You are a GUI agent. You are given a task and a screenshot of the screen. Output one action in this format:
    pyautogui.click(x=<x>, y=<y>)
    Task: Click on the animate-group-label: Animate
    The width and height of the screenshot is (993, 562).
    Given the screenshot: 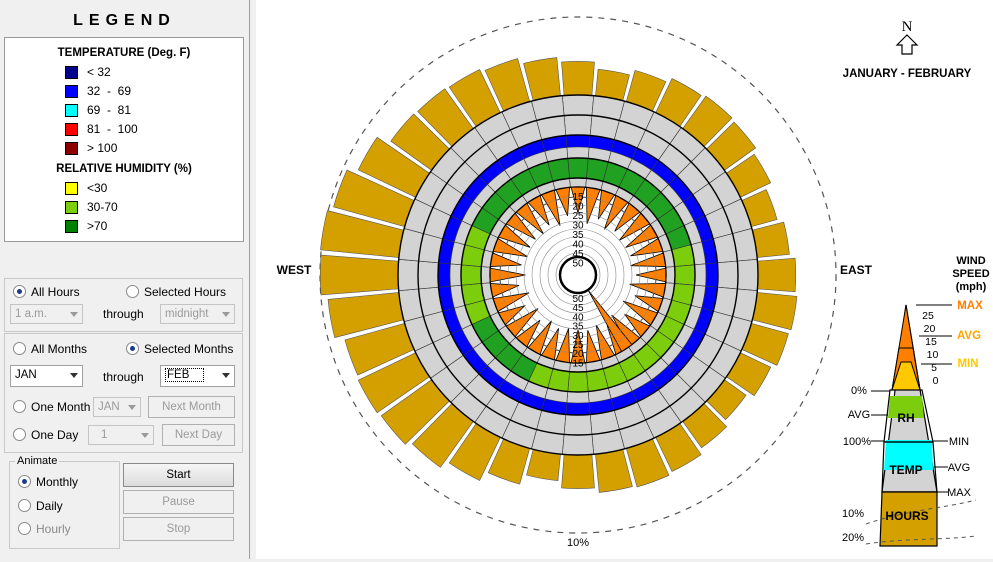 What is the action you would take?
    pyautogui.click(x=37, y=461)
    